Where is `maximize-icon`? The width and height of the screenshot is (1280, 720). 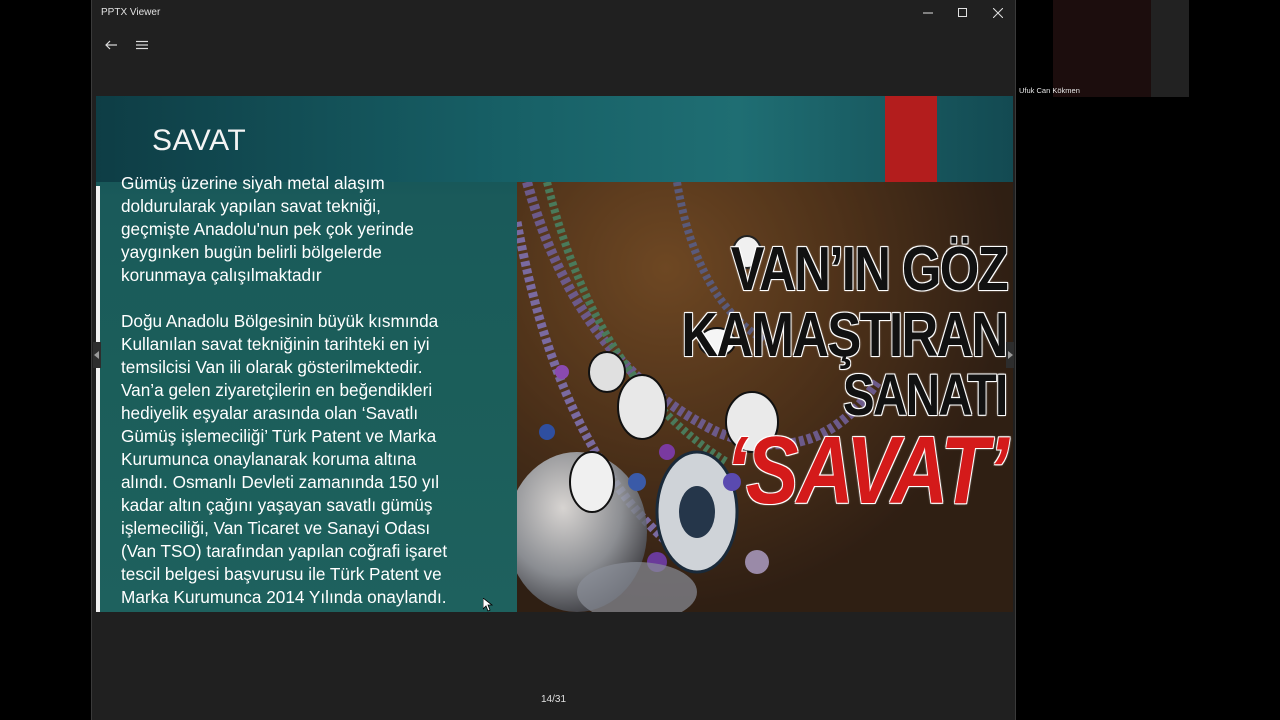 maximize-icon is located at coordinates (962, 12).